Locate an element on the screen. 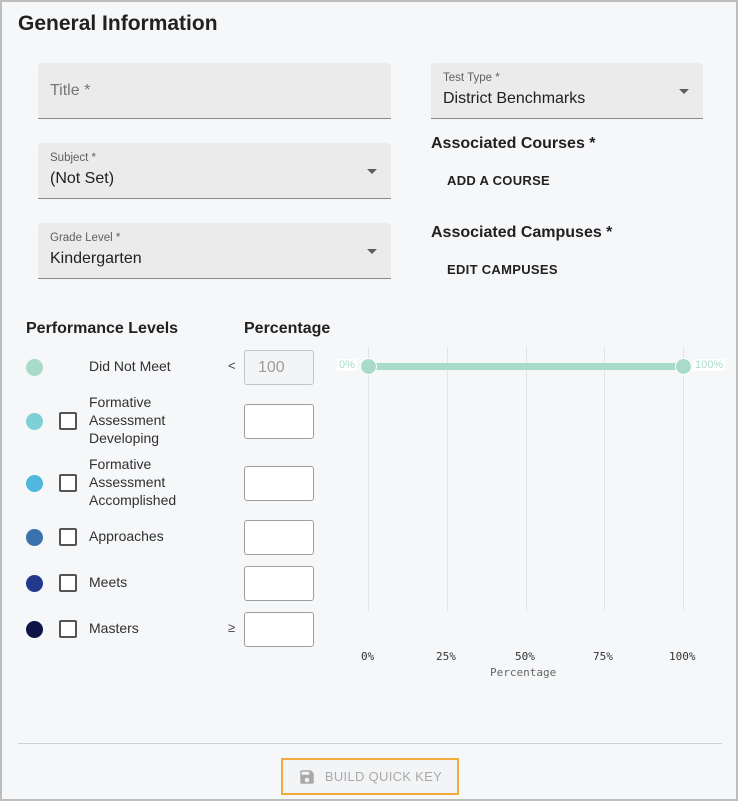  level-label: Formative Assessment Developing is located at coordinates (127, 420).